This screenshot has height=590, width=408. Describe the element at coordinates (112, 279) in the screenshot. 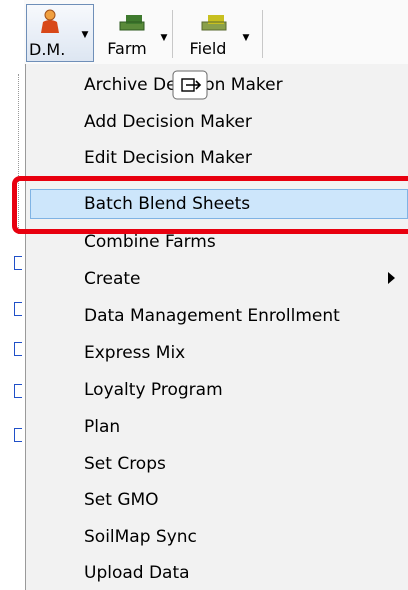

I see `menu-item-label: Create` at that location.